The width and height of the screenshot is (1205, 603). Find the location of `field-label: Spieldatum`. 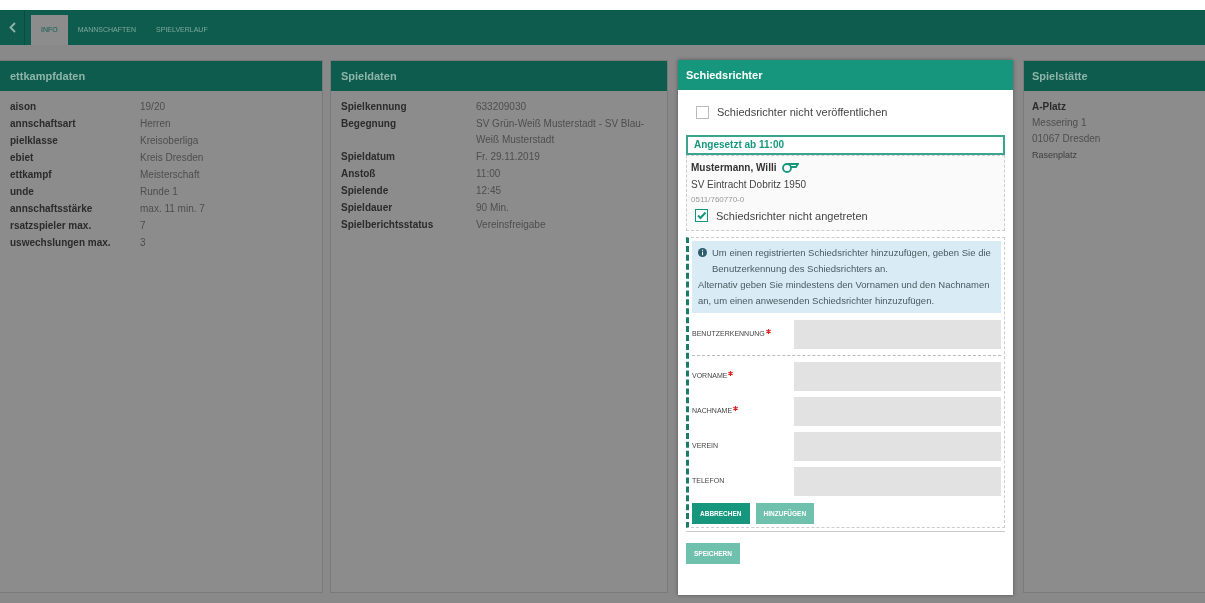

field-label: Spieldatum is located at coordinates (368, 157).